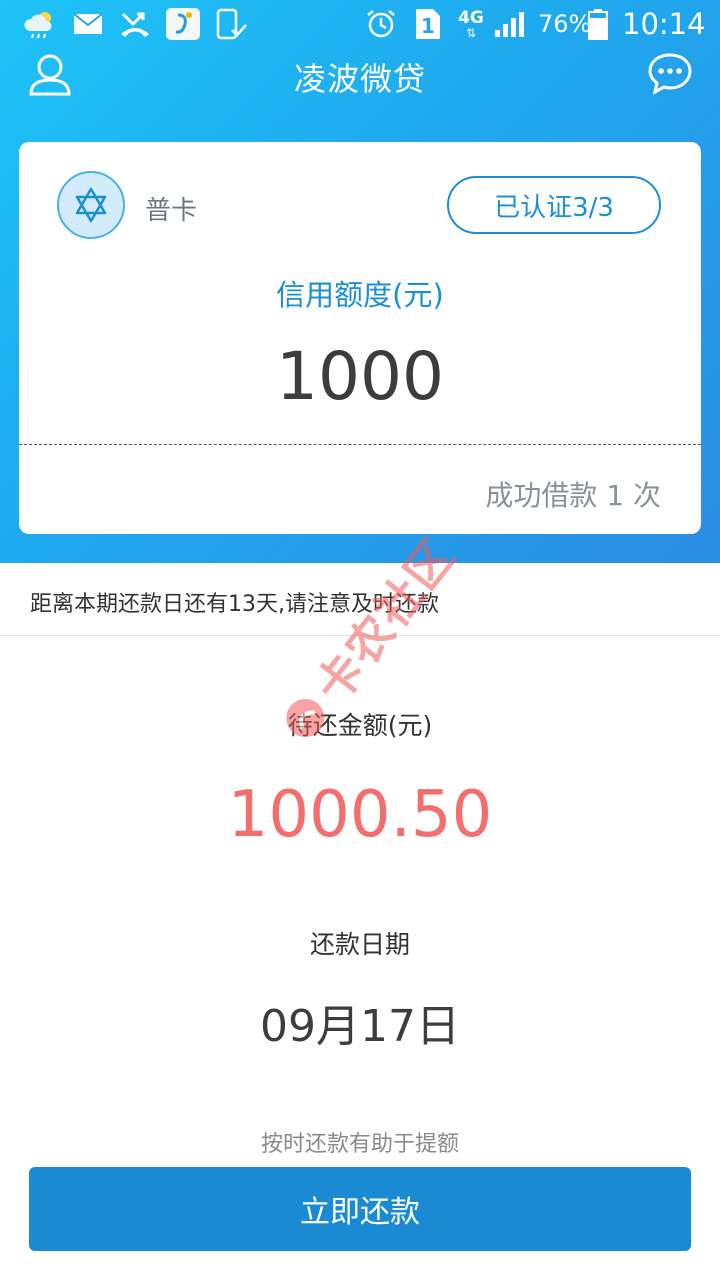 This screenshot has width=720, height=1280. What do you see at coordinates (565, 24) in the screenshot?
I see `battery-percent: 76%` at bounding box center [565, 24].